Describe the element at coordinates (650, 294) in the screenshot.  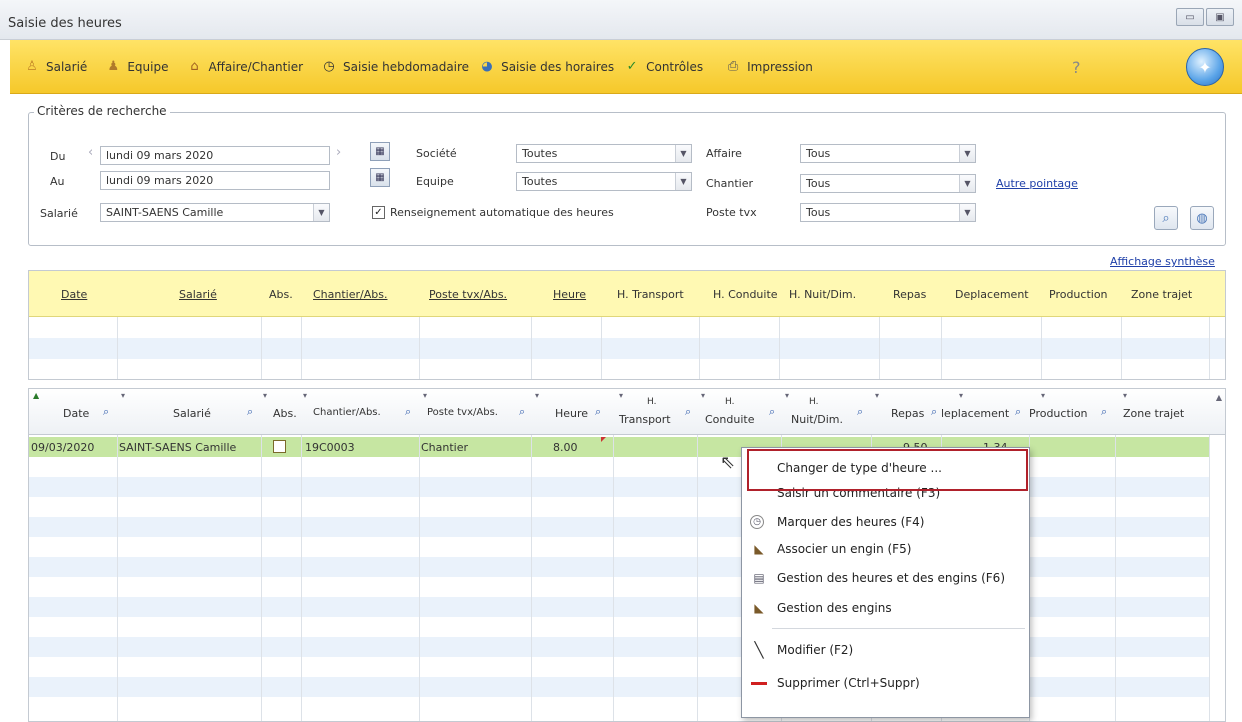
I see `summary-col-transport: H. Transport` at that location.